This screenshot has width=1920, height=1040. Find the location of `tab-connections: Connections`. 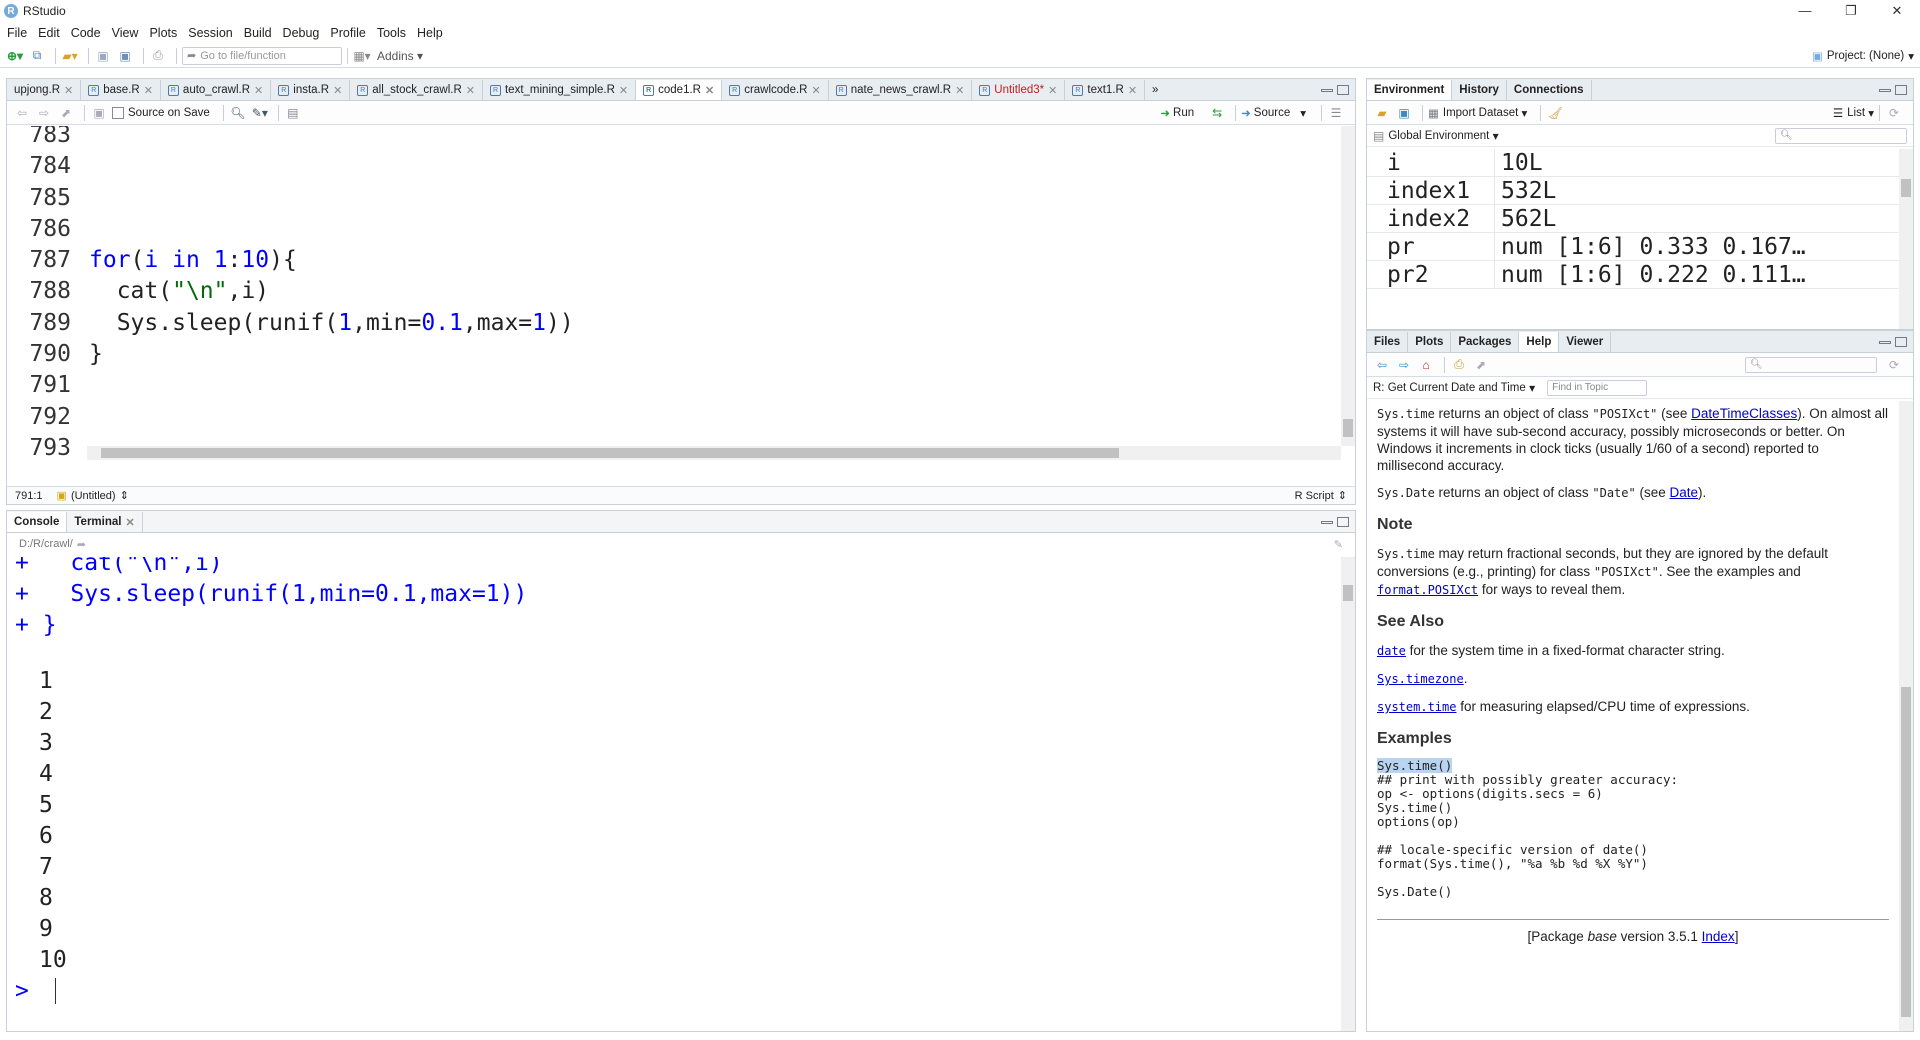

tab-connections: Connections is located at coordinates (1549, 90).